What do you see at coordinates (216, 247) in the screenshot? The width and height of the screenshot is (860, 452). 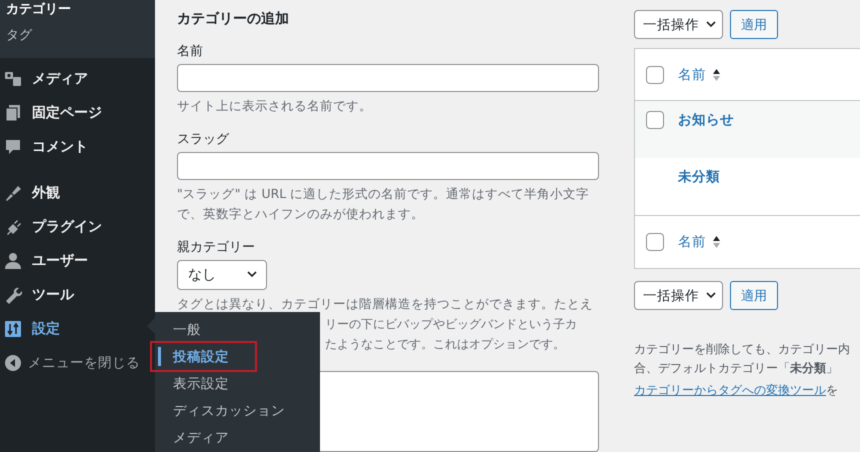 I see `field-label: 親カテゴリー` at bounding box center [216, 247].